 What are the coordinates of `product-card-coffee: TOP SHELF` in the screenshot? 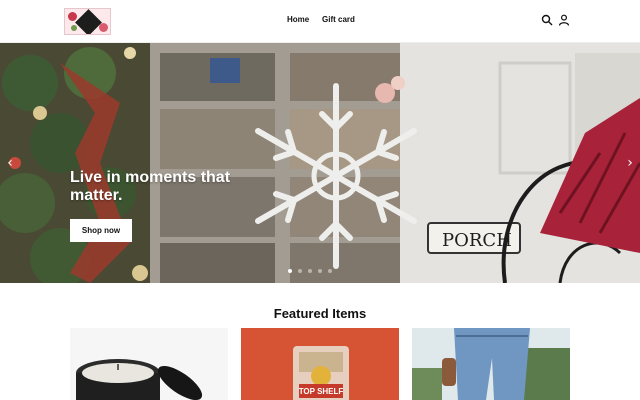 It's located at (320, 364).